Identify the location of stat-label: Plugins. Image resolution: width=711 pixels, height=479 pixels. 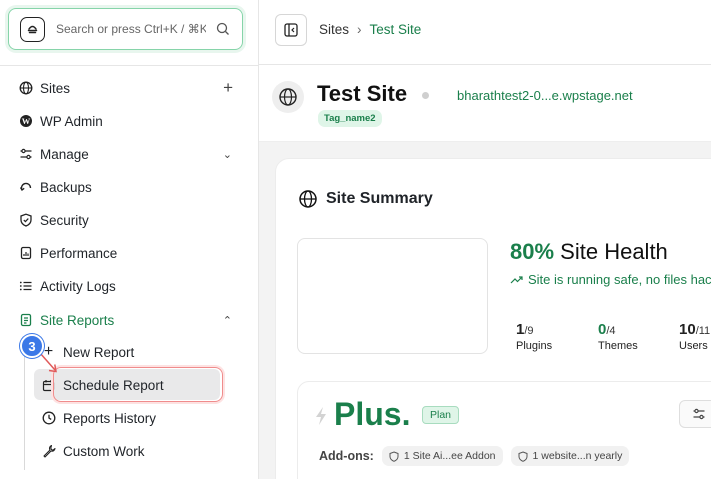
(534, 346).